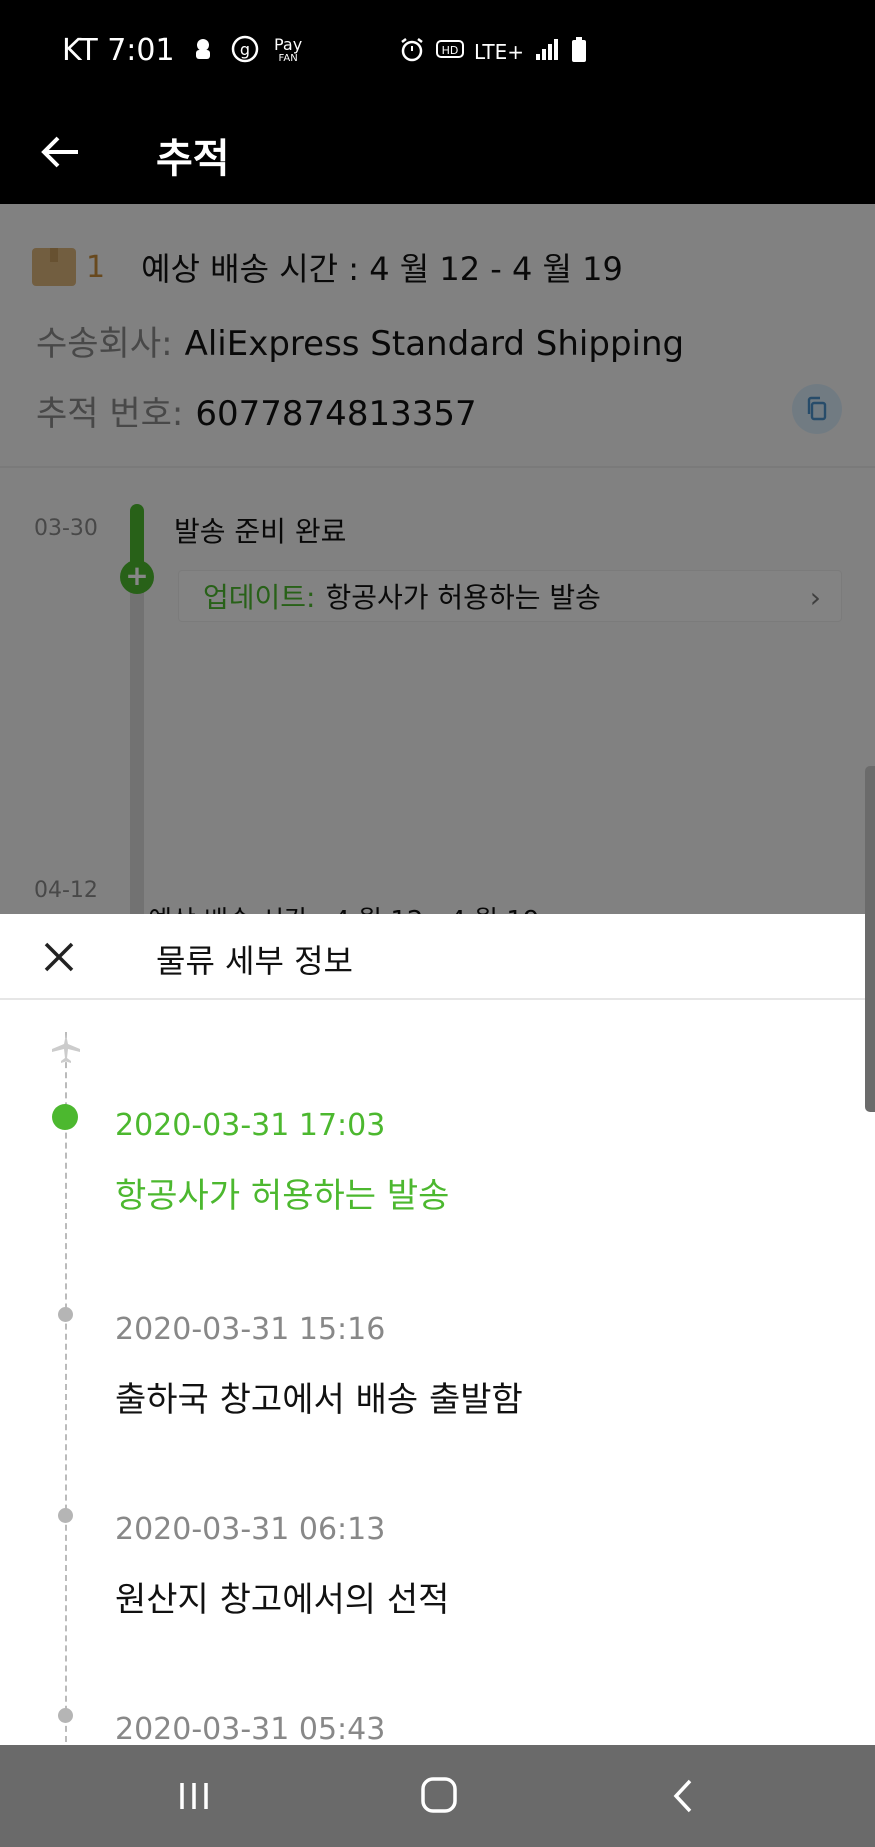 The height and width of the screenshot is (1847, 875). What do you see at coordinates (319, 1400) in the screenshot?
I see `event-description: 출하국 창고에서 배송 출발함` at bounding box center [319, 1400].